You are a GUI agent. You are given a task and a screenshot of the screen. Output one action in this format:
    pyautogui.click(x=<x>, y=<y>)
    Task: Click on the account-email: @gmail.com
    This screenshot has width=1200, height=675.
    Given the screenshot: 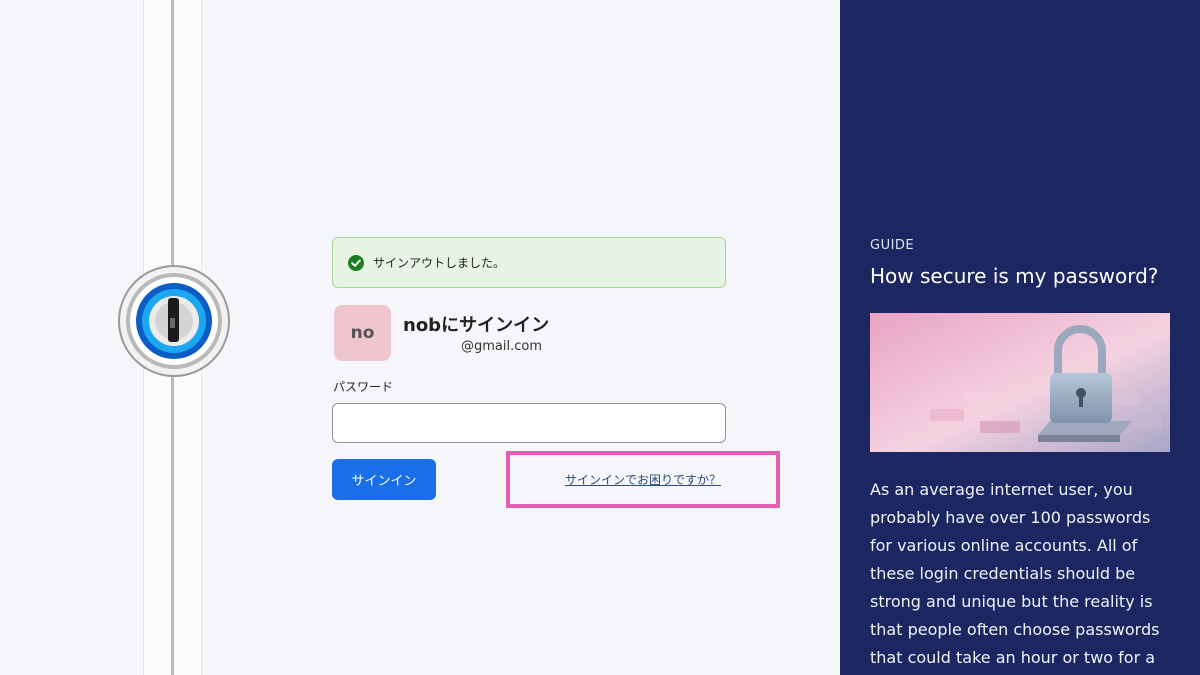 What is the action you would take?
    pyautogui.click(x=502, y=346)
    